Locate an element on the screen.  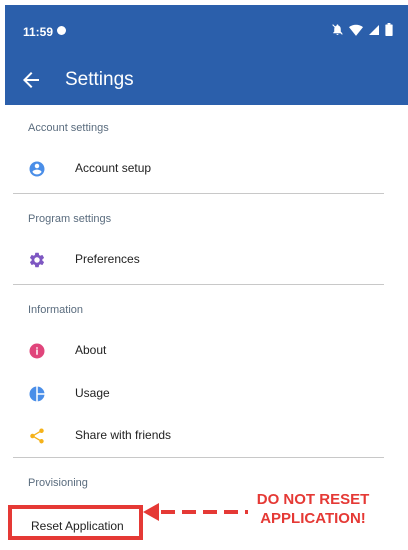
settings-item-about: About is located at coordinates (202, 351).